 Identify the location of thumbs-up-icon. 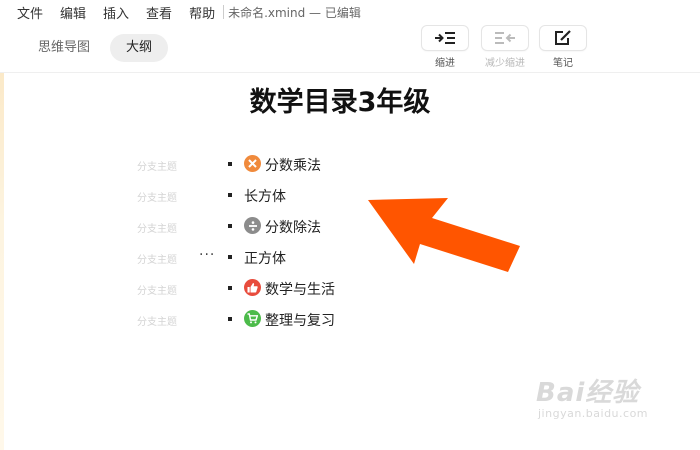
(252, 287).